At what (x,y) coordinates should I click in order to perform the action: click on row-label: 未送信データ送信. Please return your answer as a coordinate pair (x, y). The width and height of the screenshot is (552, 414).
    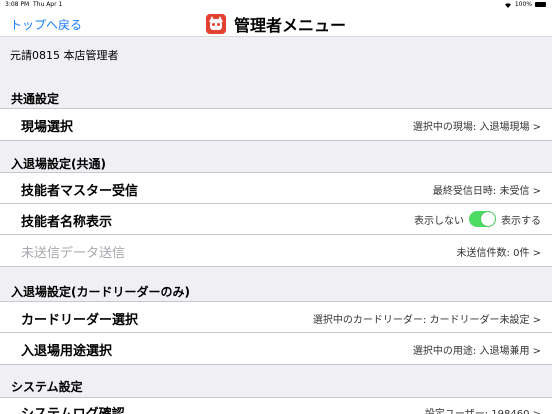
    Looking at the image, I should click on (73, 253).